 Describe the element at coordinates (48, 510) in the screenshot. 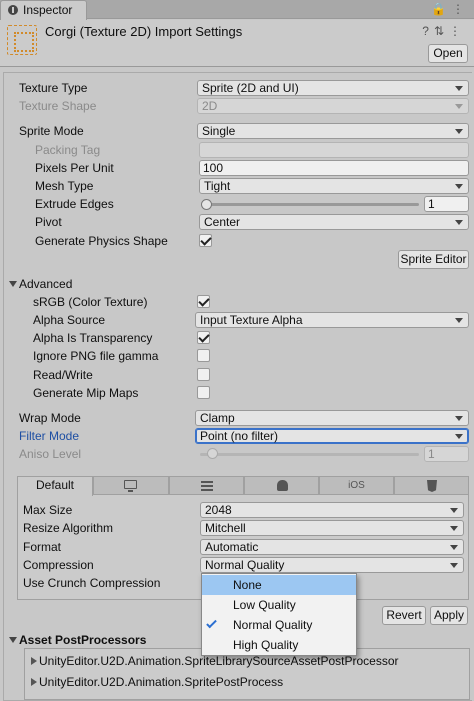

I see `max-size-label: Max Size` at that location.